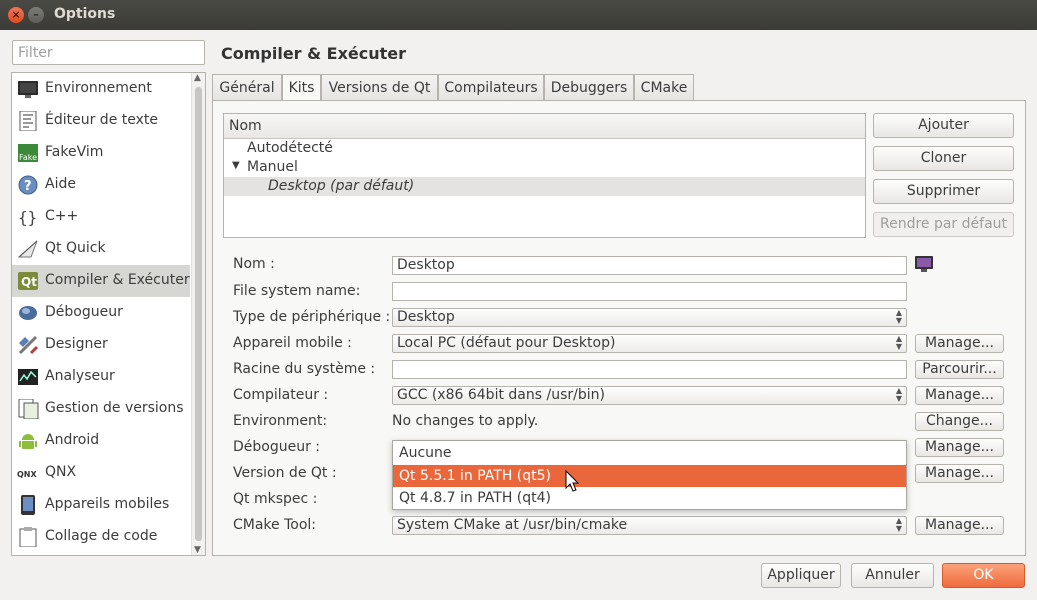 This screenshot has height=600, width=1037. Describe the element at coordinates (649, 317) in the screenshot. I see `device-type-select: Desktop ▲ ▼` at that location.